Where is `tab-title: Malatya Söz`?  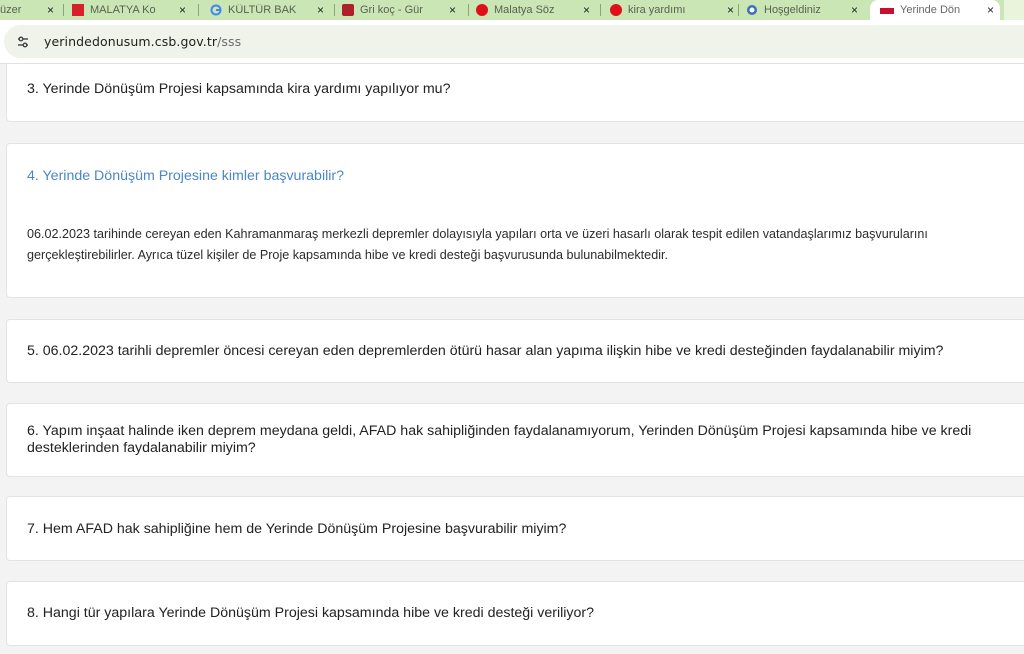 tab-title: Malatya Söz is located at coordinates (524, 10).